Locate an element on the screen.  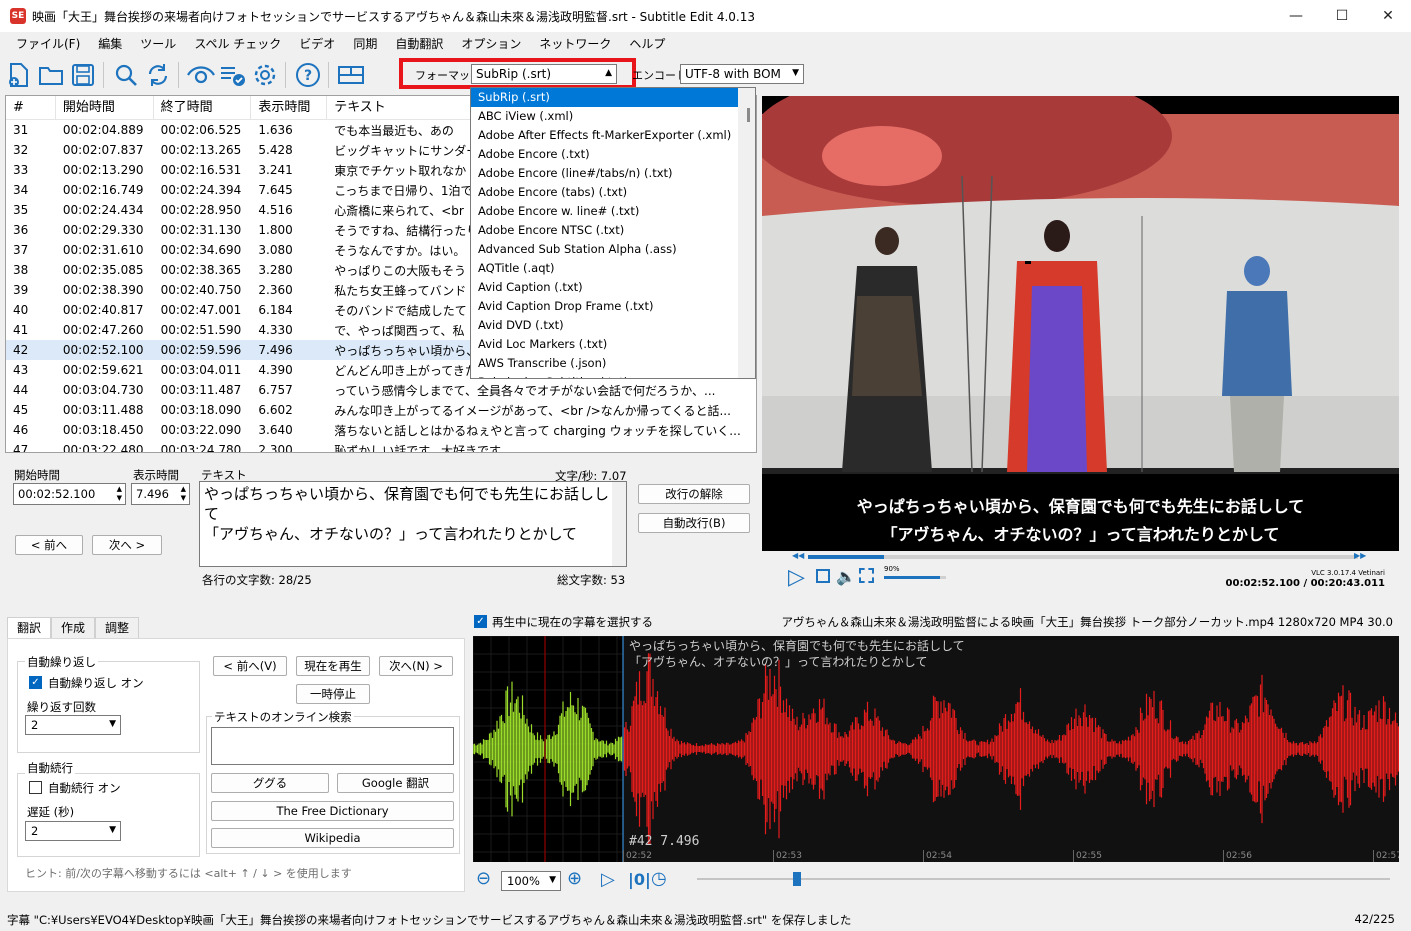
format-option: Adobe Encore w. line# (.txt) is located at coordinates (613, 211).